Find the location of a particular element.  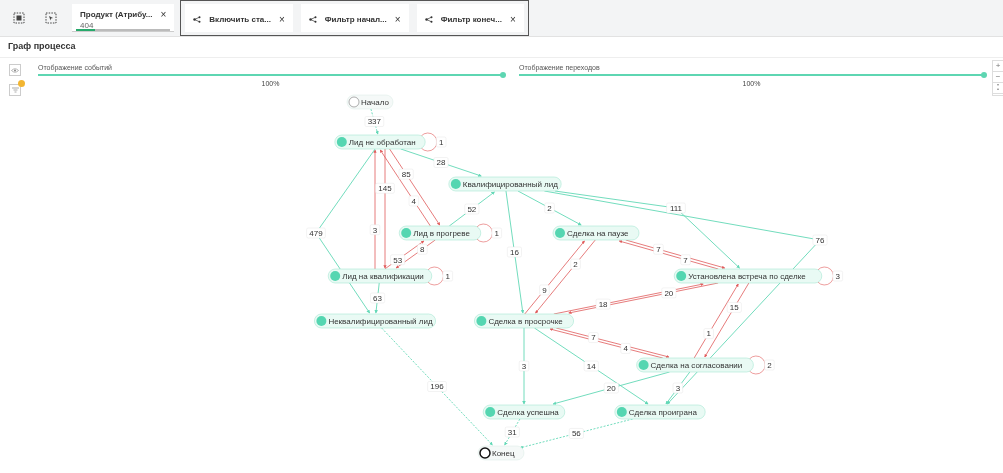

edge-label: 9 is located at coordinates (544, 290).